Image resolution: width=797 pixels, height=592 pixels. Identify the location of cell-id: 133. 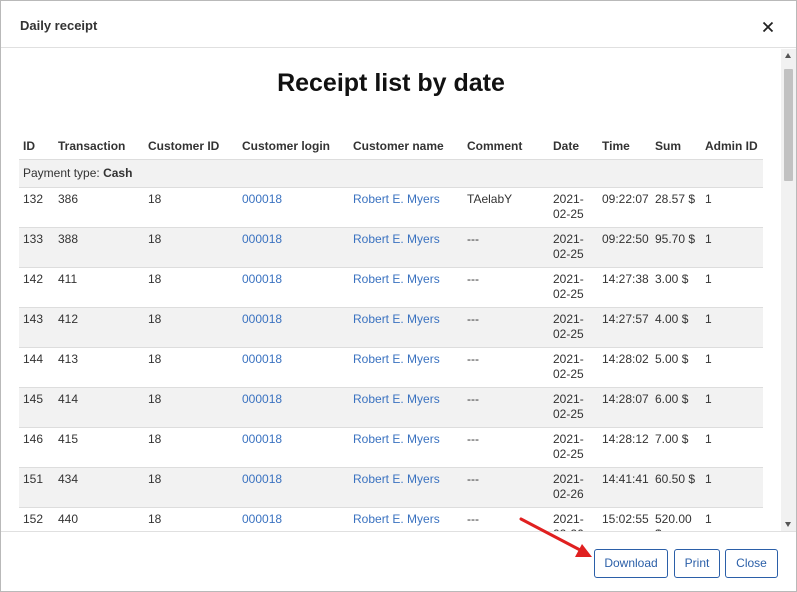
(36, 247).